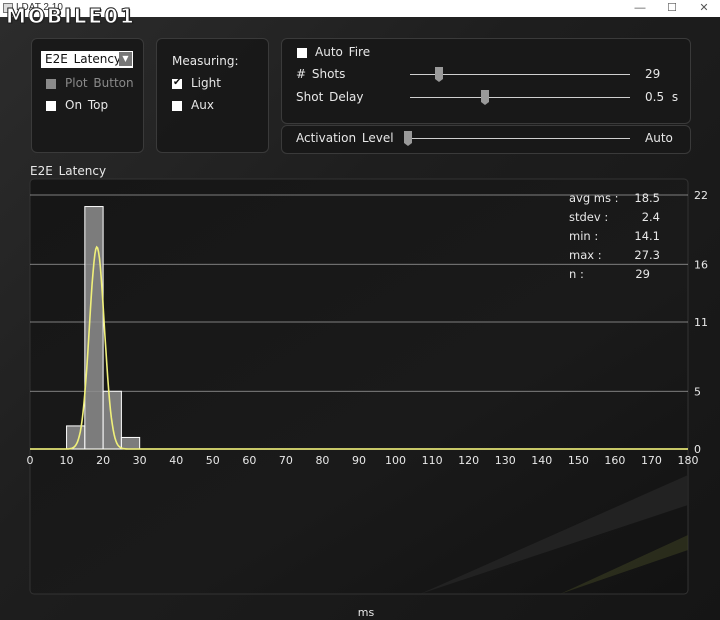  Describe the element at coordinates (614, 460) in the screenshot. I see `x-tick-label: 160` at that location.